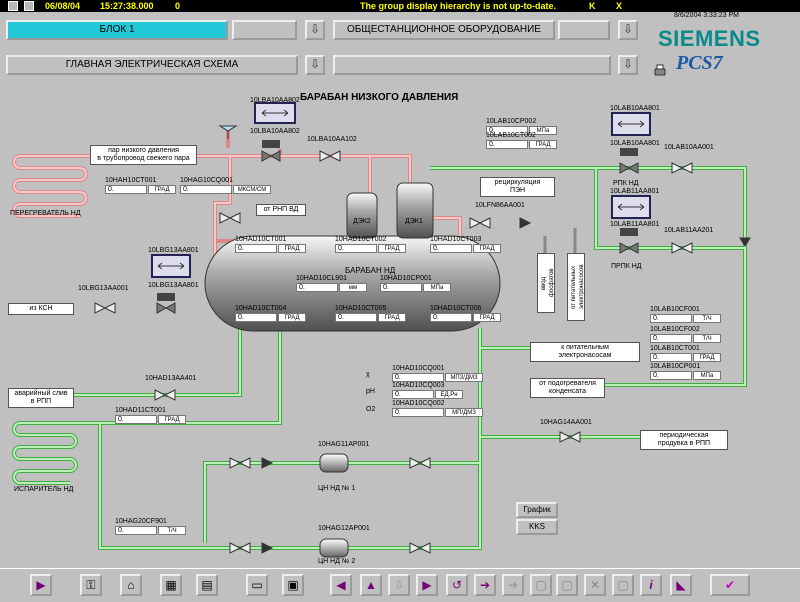  What do you see at coordinates (681, 585) in the screenshot?
I see `ack-horn-icon: ◣` at bounding box center [681, 585].